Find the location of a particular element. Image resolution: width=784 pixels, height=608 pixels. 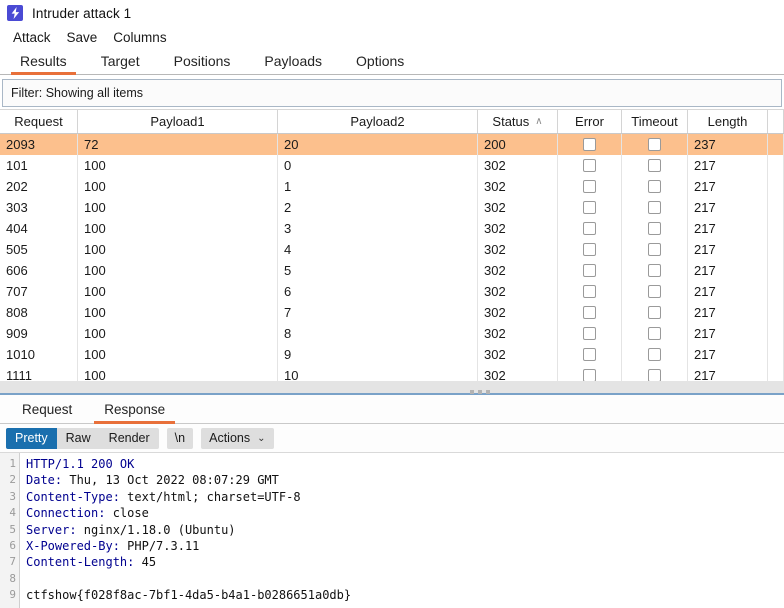

filter-bar: Filter: Showing all items is located at coordinates (392, 93).